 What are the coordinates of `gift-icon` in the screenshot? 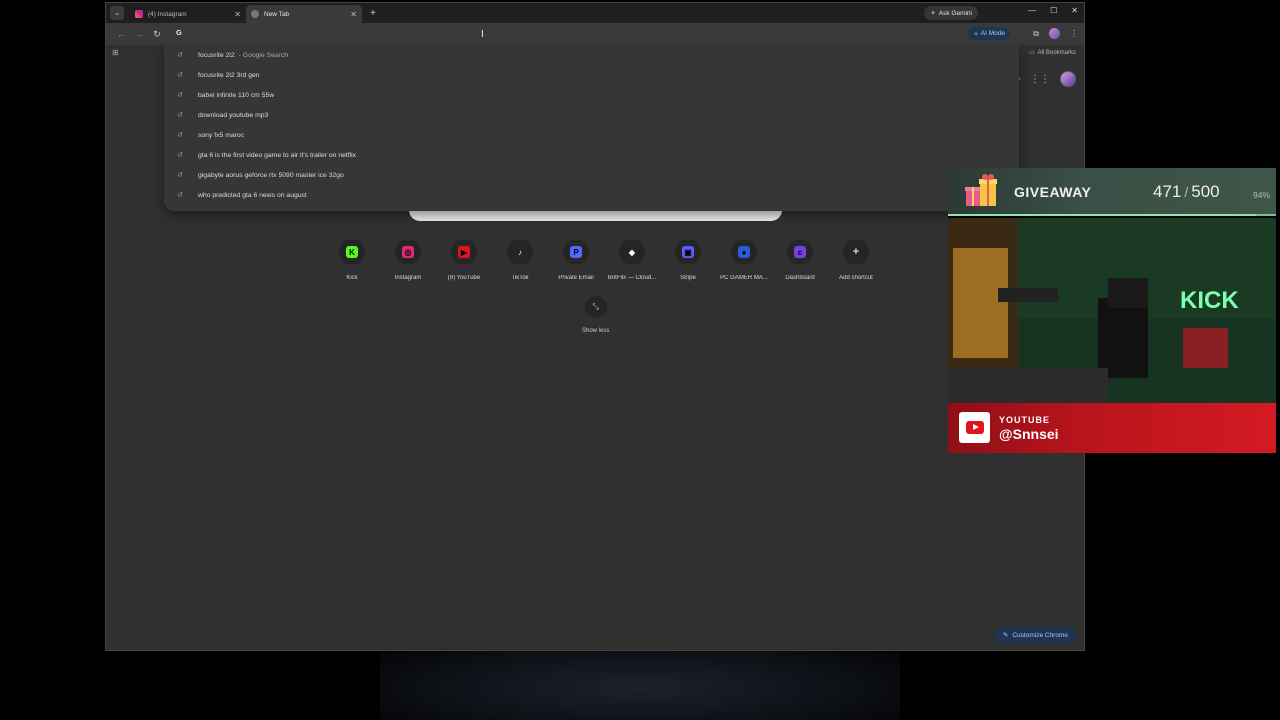 It's located at (981, 190).